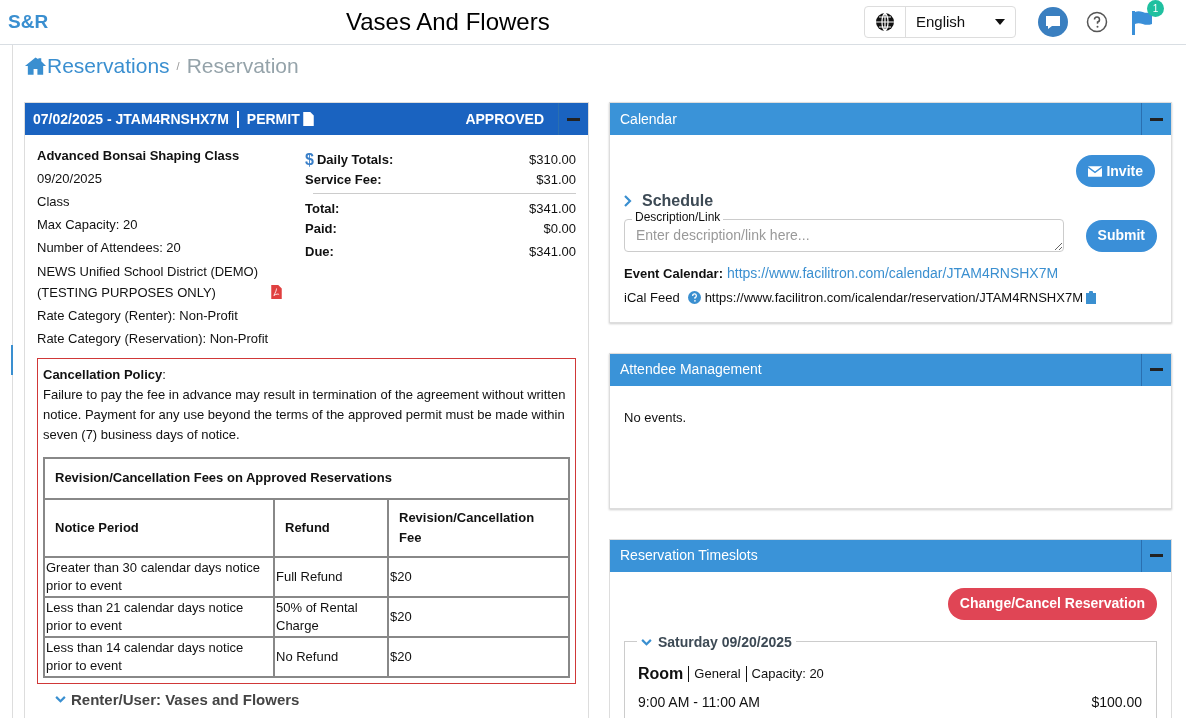  Describe the element at coordinates (105, 375) in the screenshot. I see `policy-title: Cancellation Policy:` at that location.